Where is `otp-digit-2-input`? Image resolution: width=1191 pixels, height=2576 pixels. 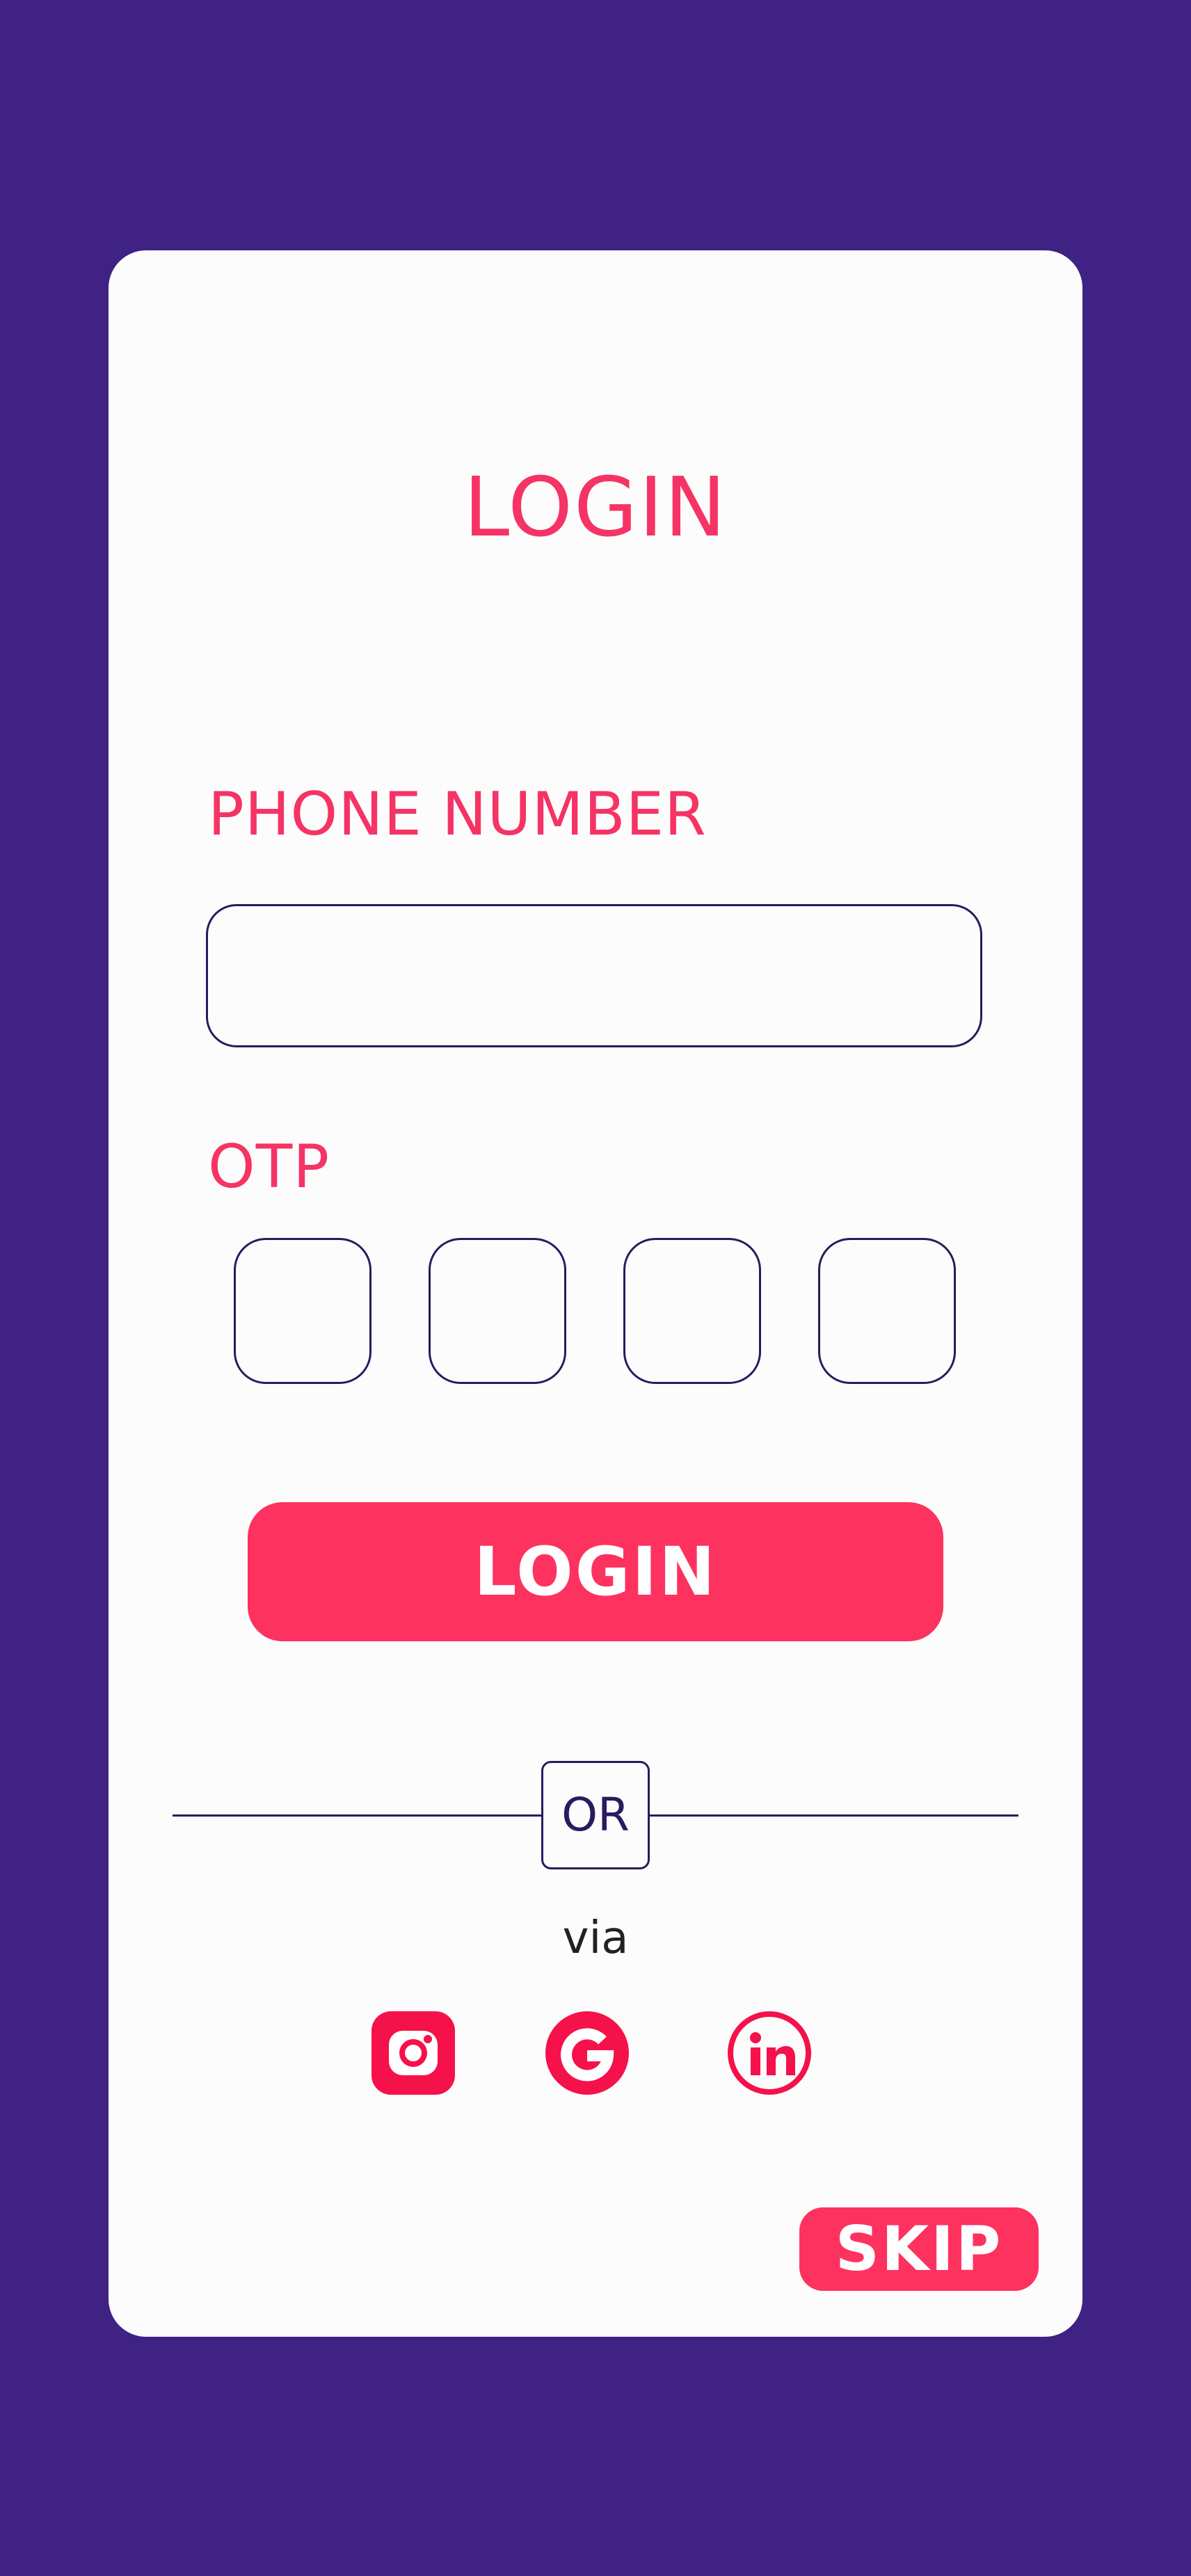 otp-digit-2-input is located at coordinates (498, 1311).